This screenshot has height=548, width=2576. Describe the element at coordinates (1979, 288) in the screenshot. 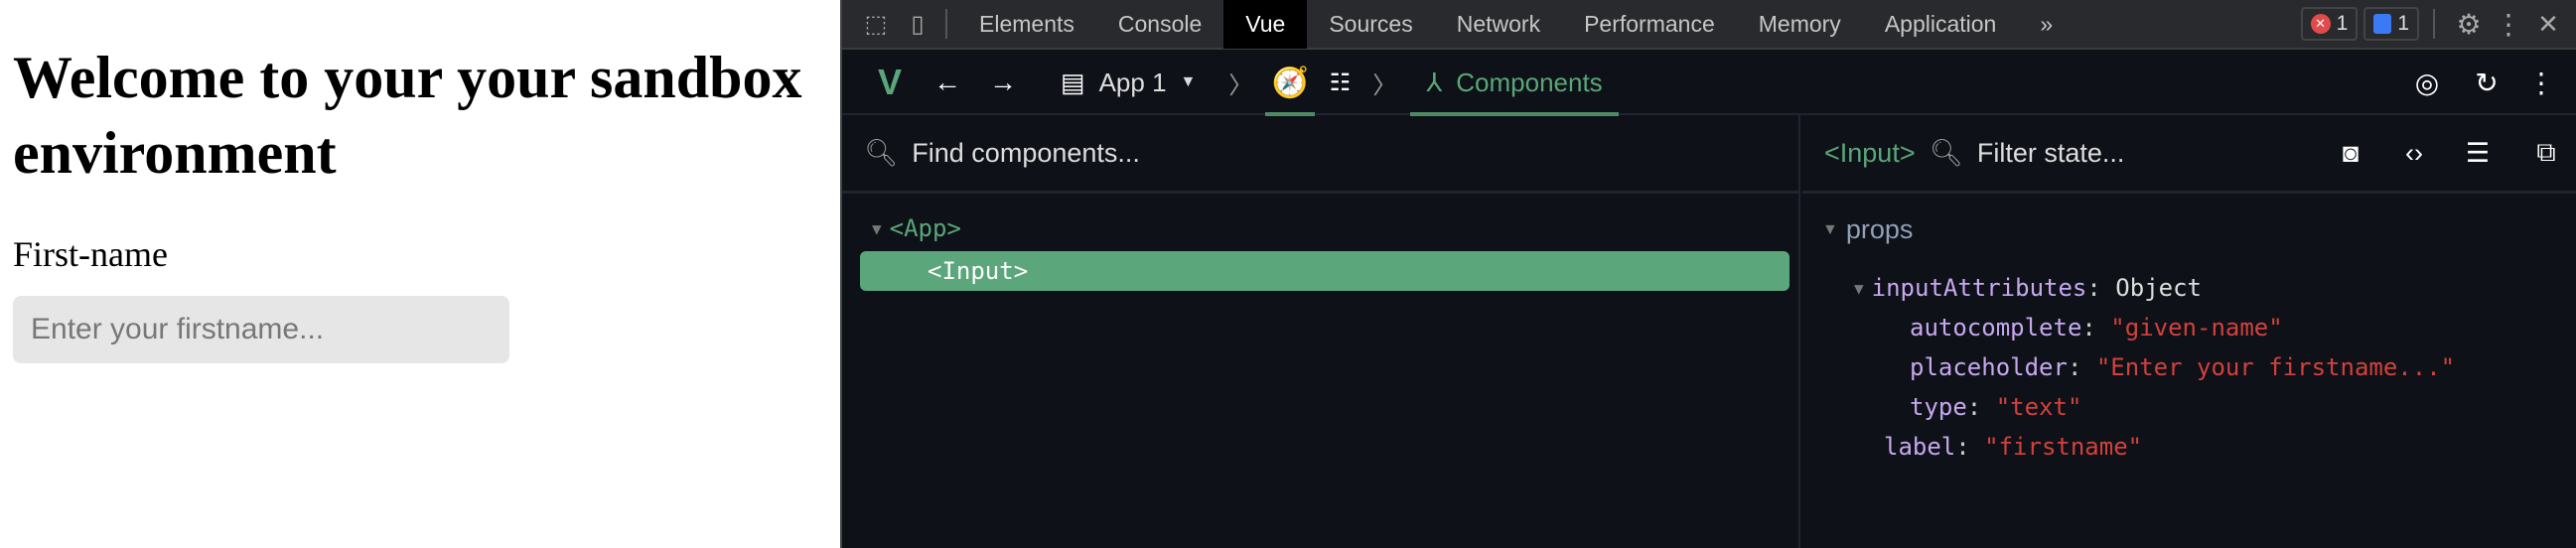

I see `prop-key: inputAttributes` at that location.